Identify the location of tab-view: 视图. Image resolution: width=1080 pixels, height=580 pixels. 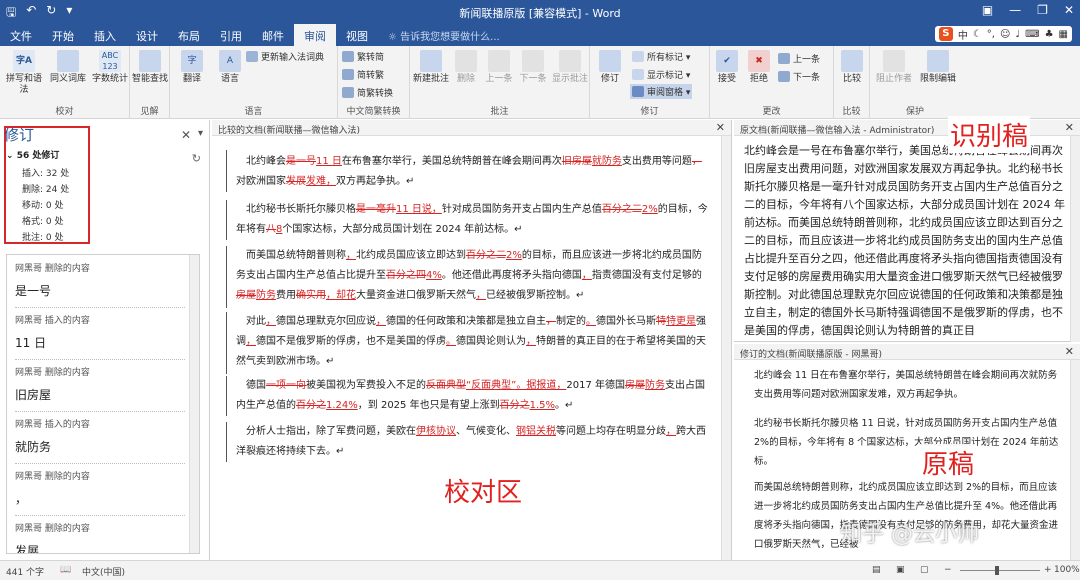
(357, 35).